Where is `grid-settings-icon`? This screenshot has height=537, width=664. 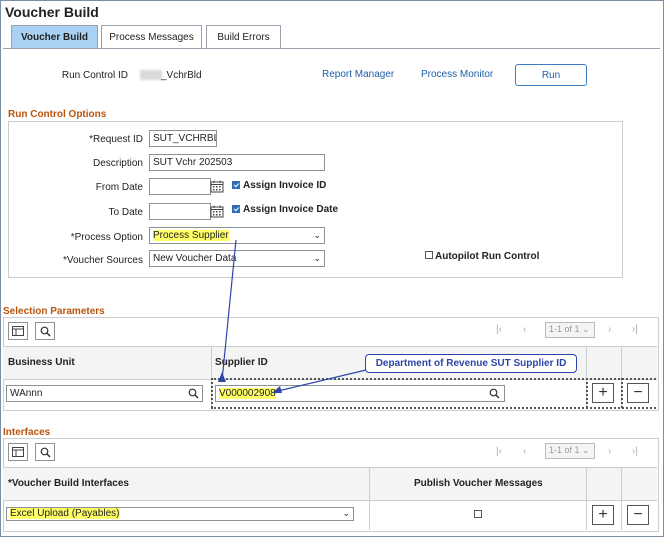 grid-settings-icon is located at coordinates (18, 452).